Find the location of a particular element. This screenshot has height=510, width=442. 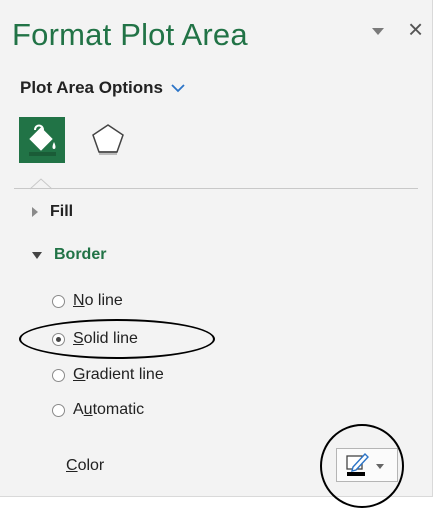

tab-effects is located at coordinates (108, 140).